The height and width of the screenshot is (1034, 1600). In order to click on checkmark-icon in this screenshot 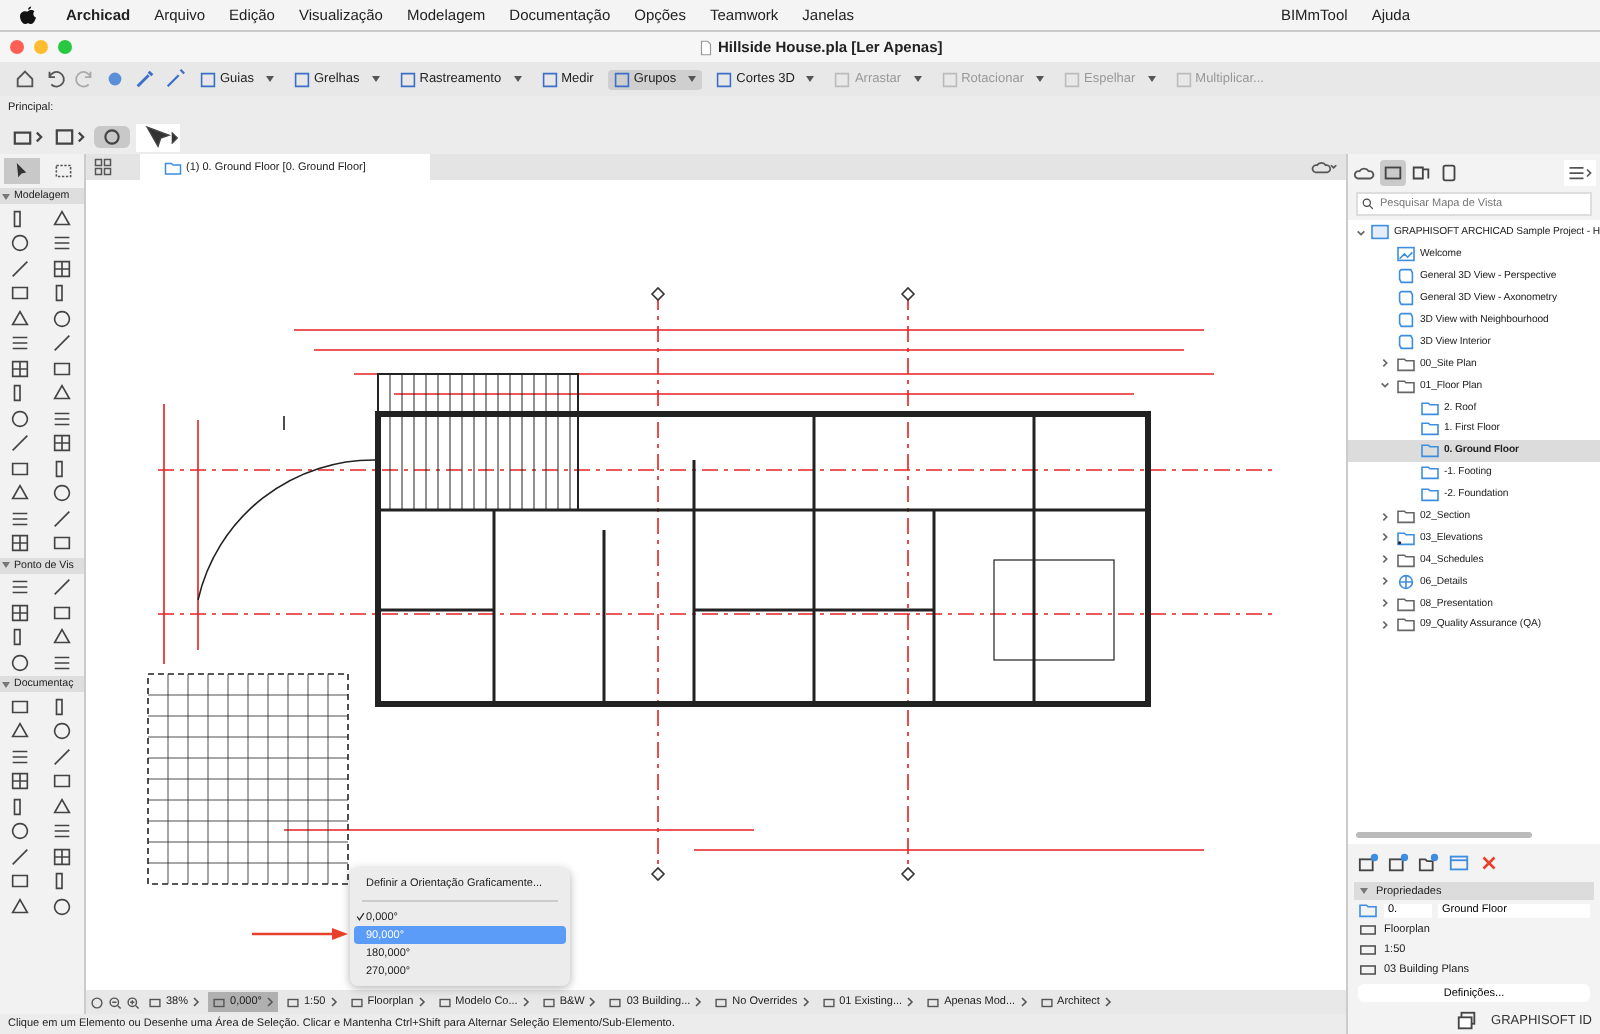, I will do `click(360, 917)`.